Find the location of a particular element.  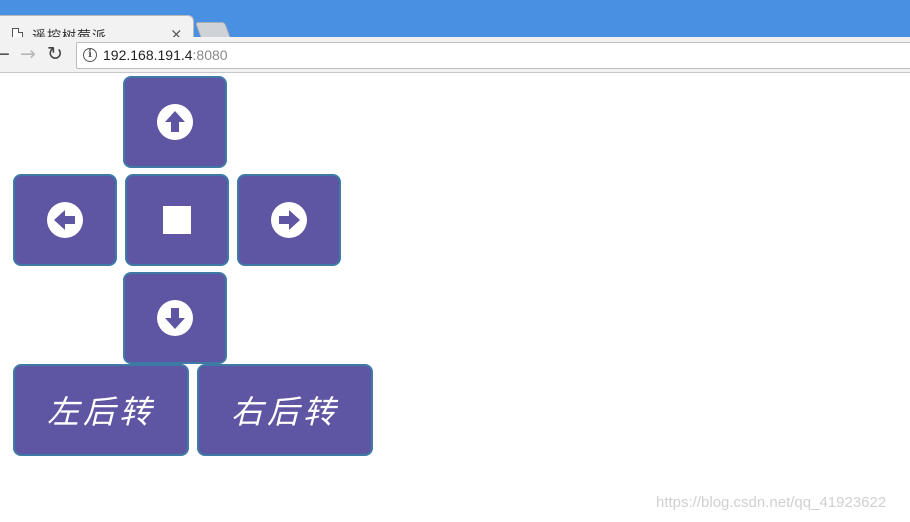

arrow-down-circle-icon is located at coordinates (175, 318).